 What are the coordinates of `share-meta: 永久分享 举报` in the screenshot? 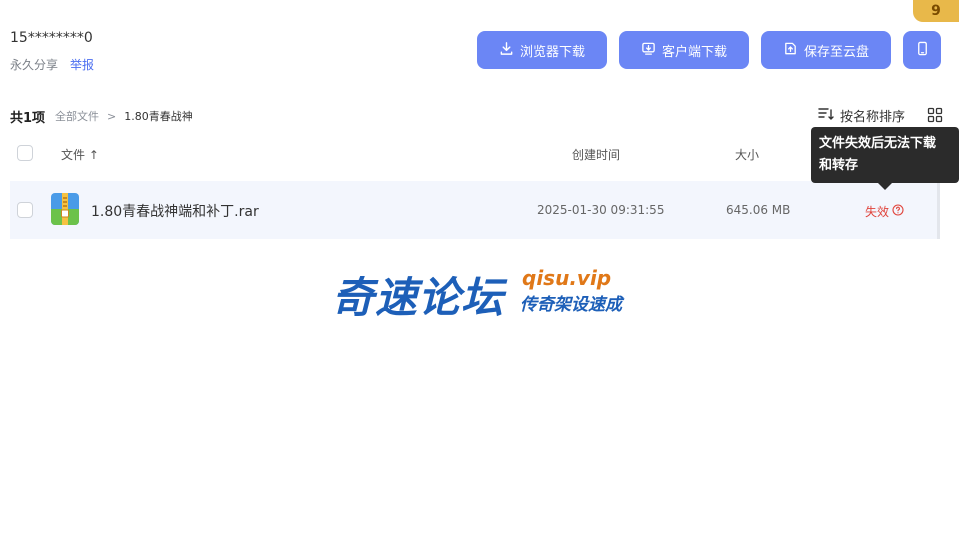 It's located at (52, 64).